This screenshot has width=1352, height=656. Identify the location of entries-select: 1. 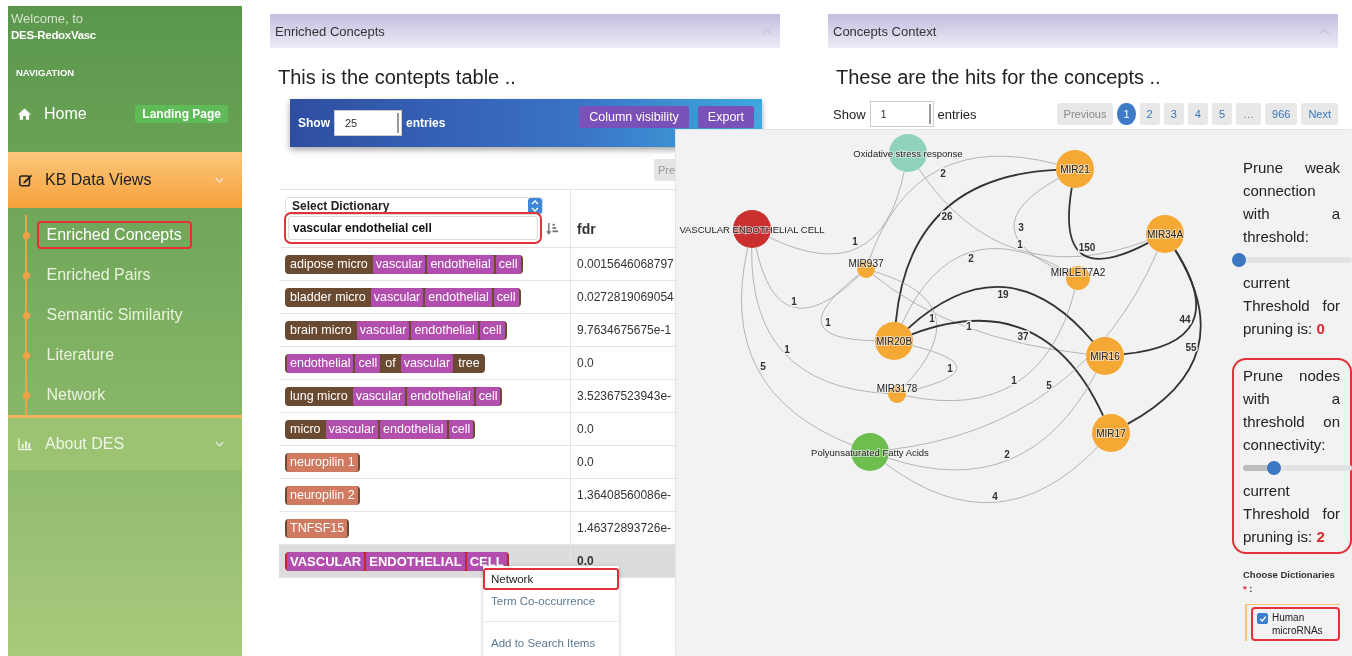
(901, 114).